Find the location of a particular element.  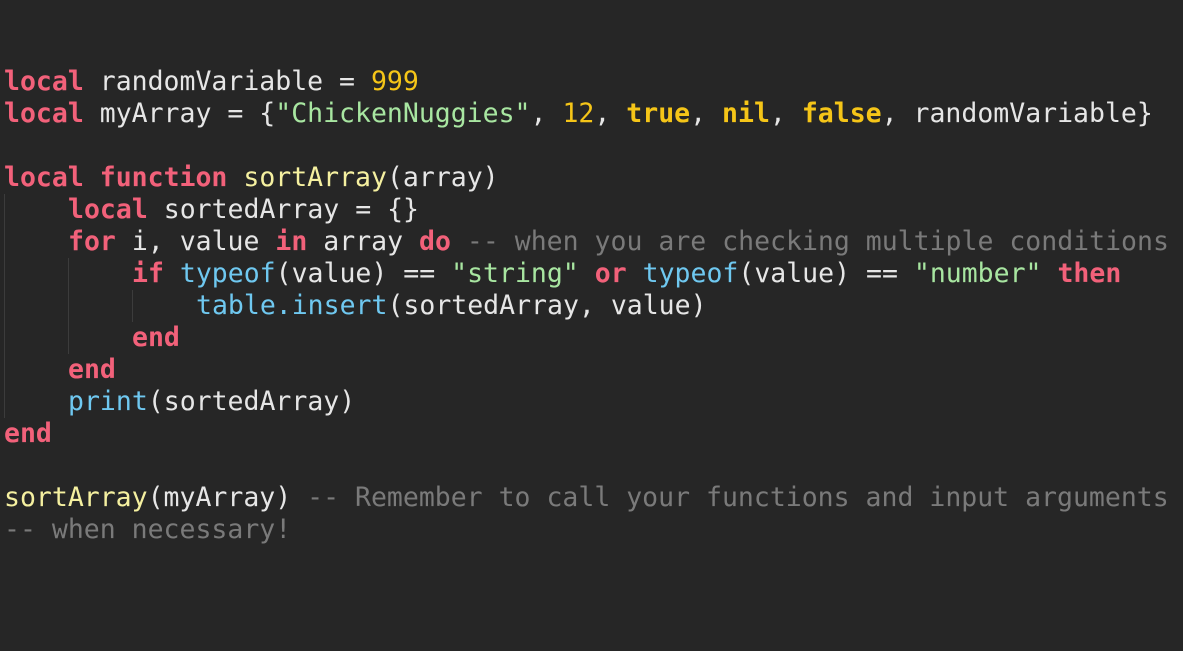

code-token-constant: false is located at coordinates (841, 113).